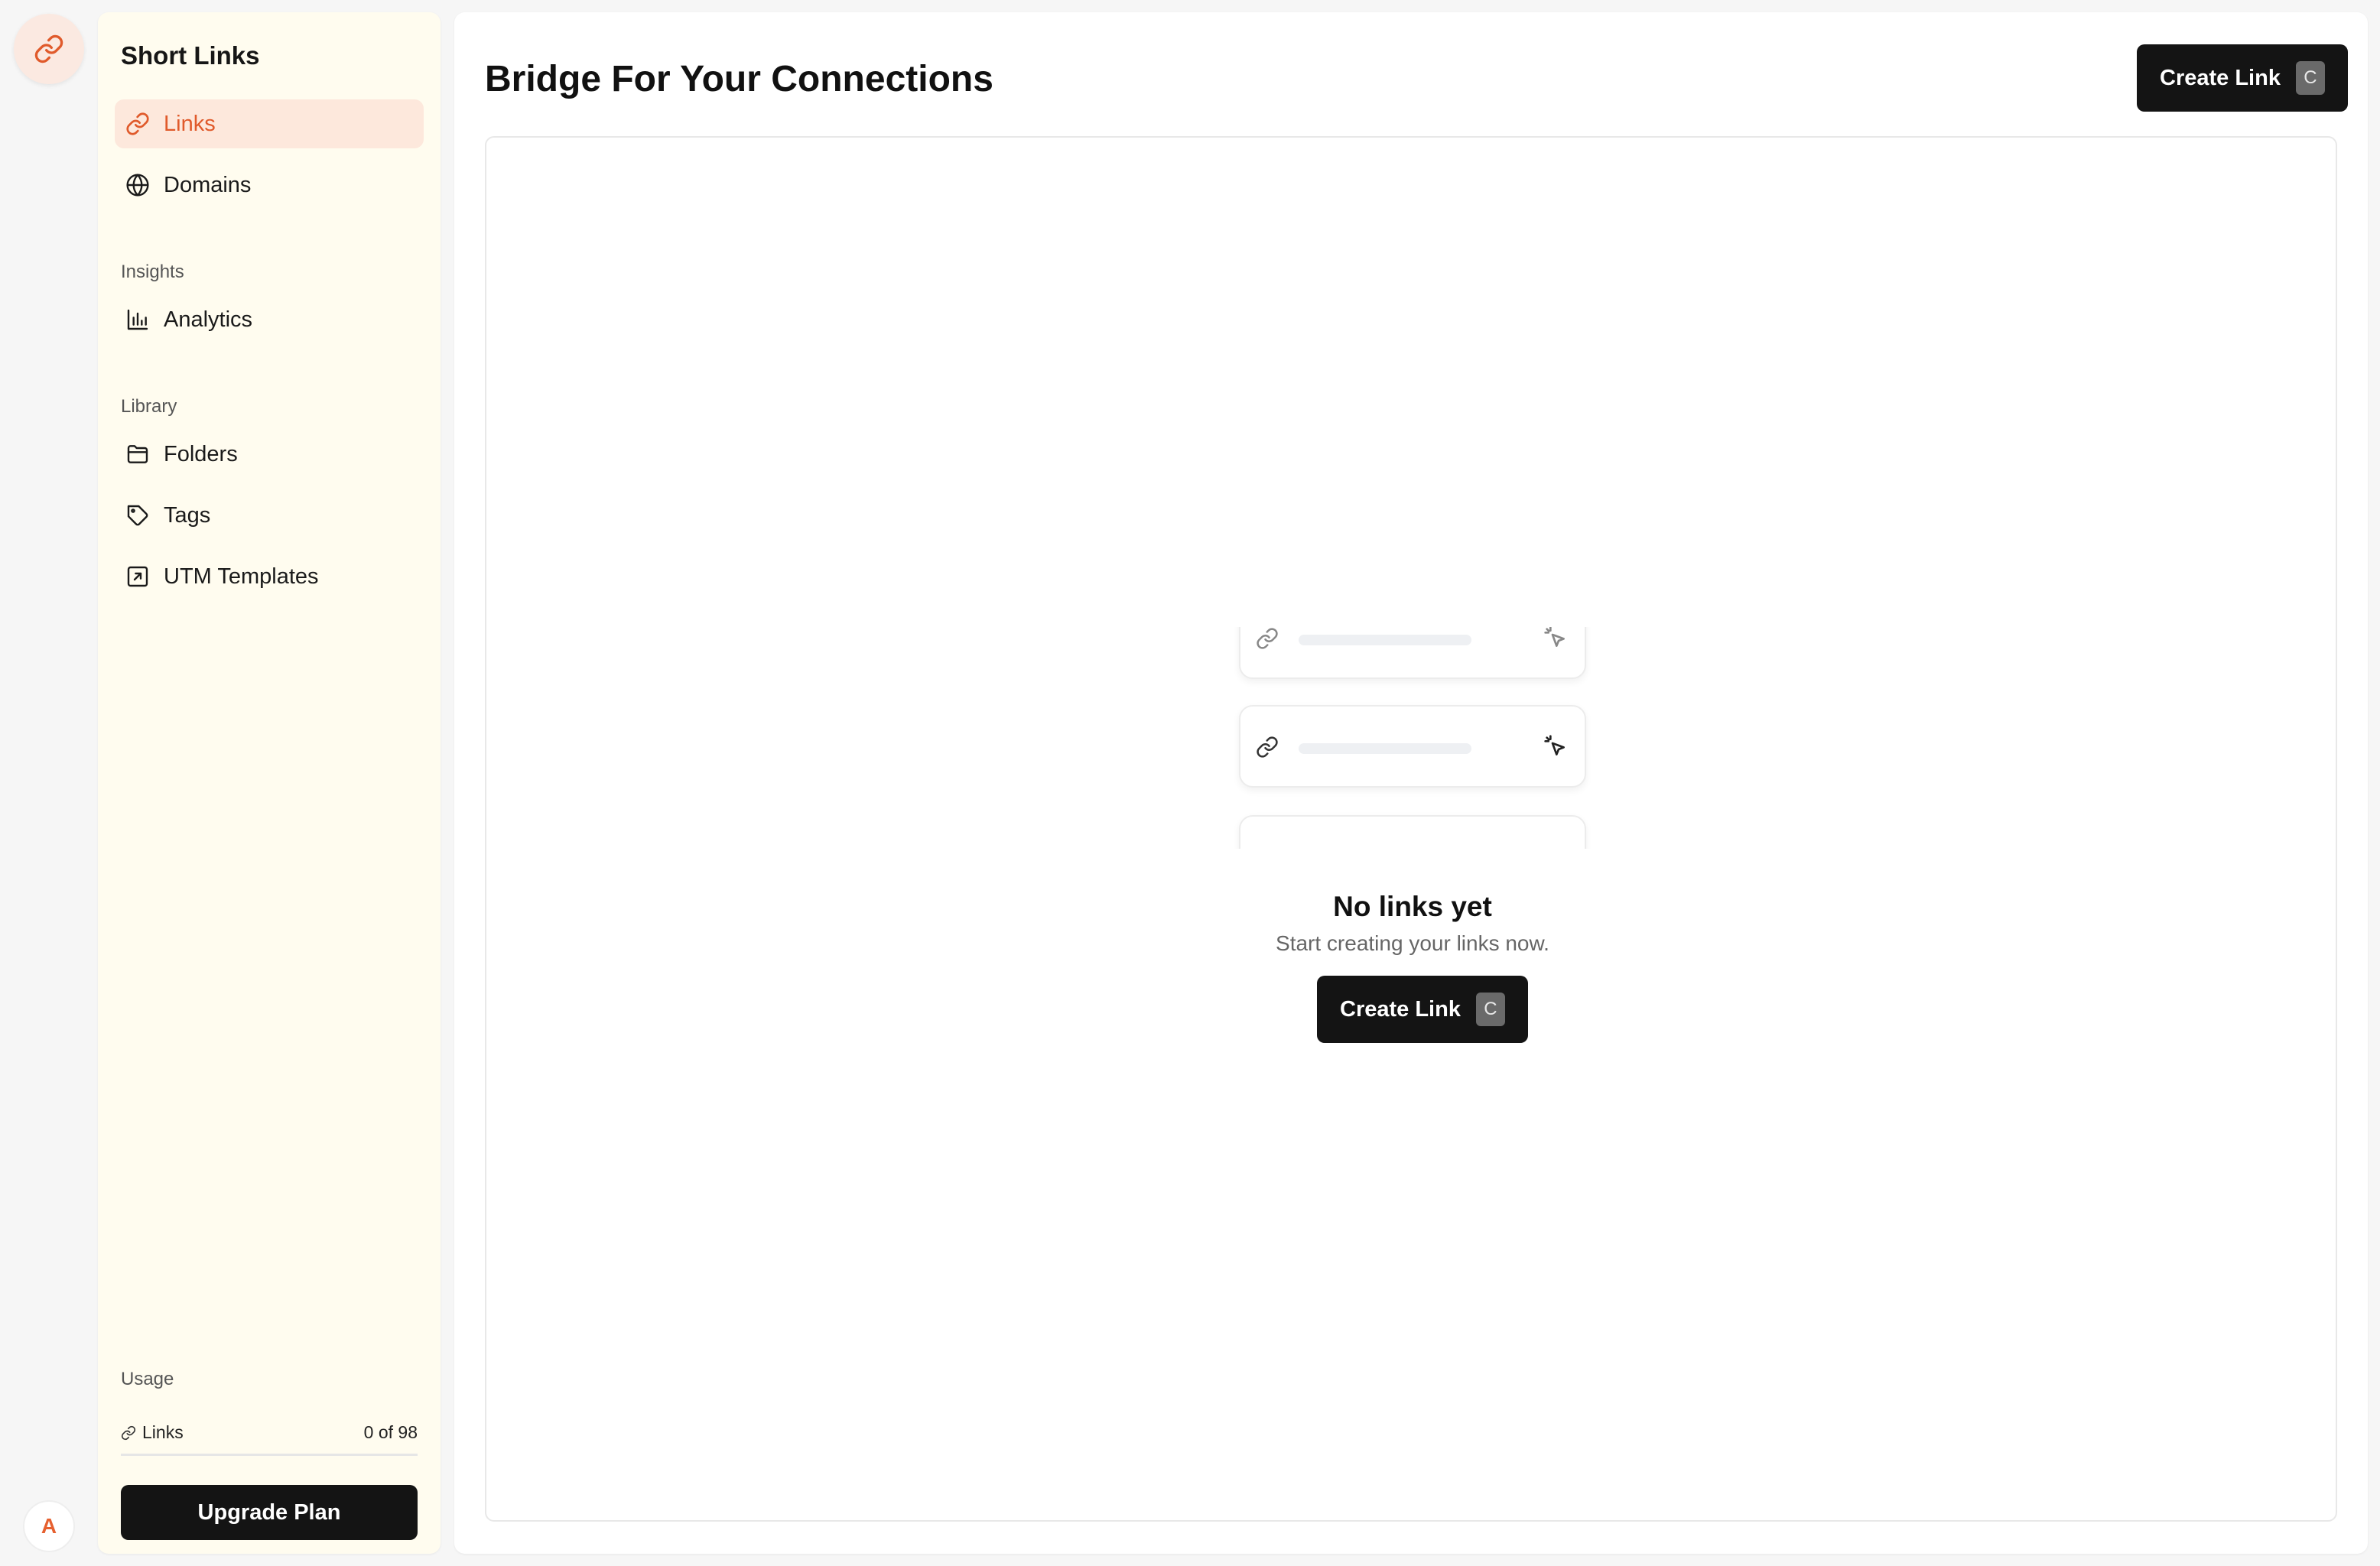 The image size is (2380, 1566). I want to click on empty-state-title: No links yet, so click(1412, 906).